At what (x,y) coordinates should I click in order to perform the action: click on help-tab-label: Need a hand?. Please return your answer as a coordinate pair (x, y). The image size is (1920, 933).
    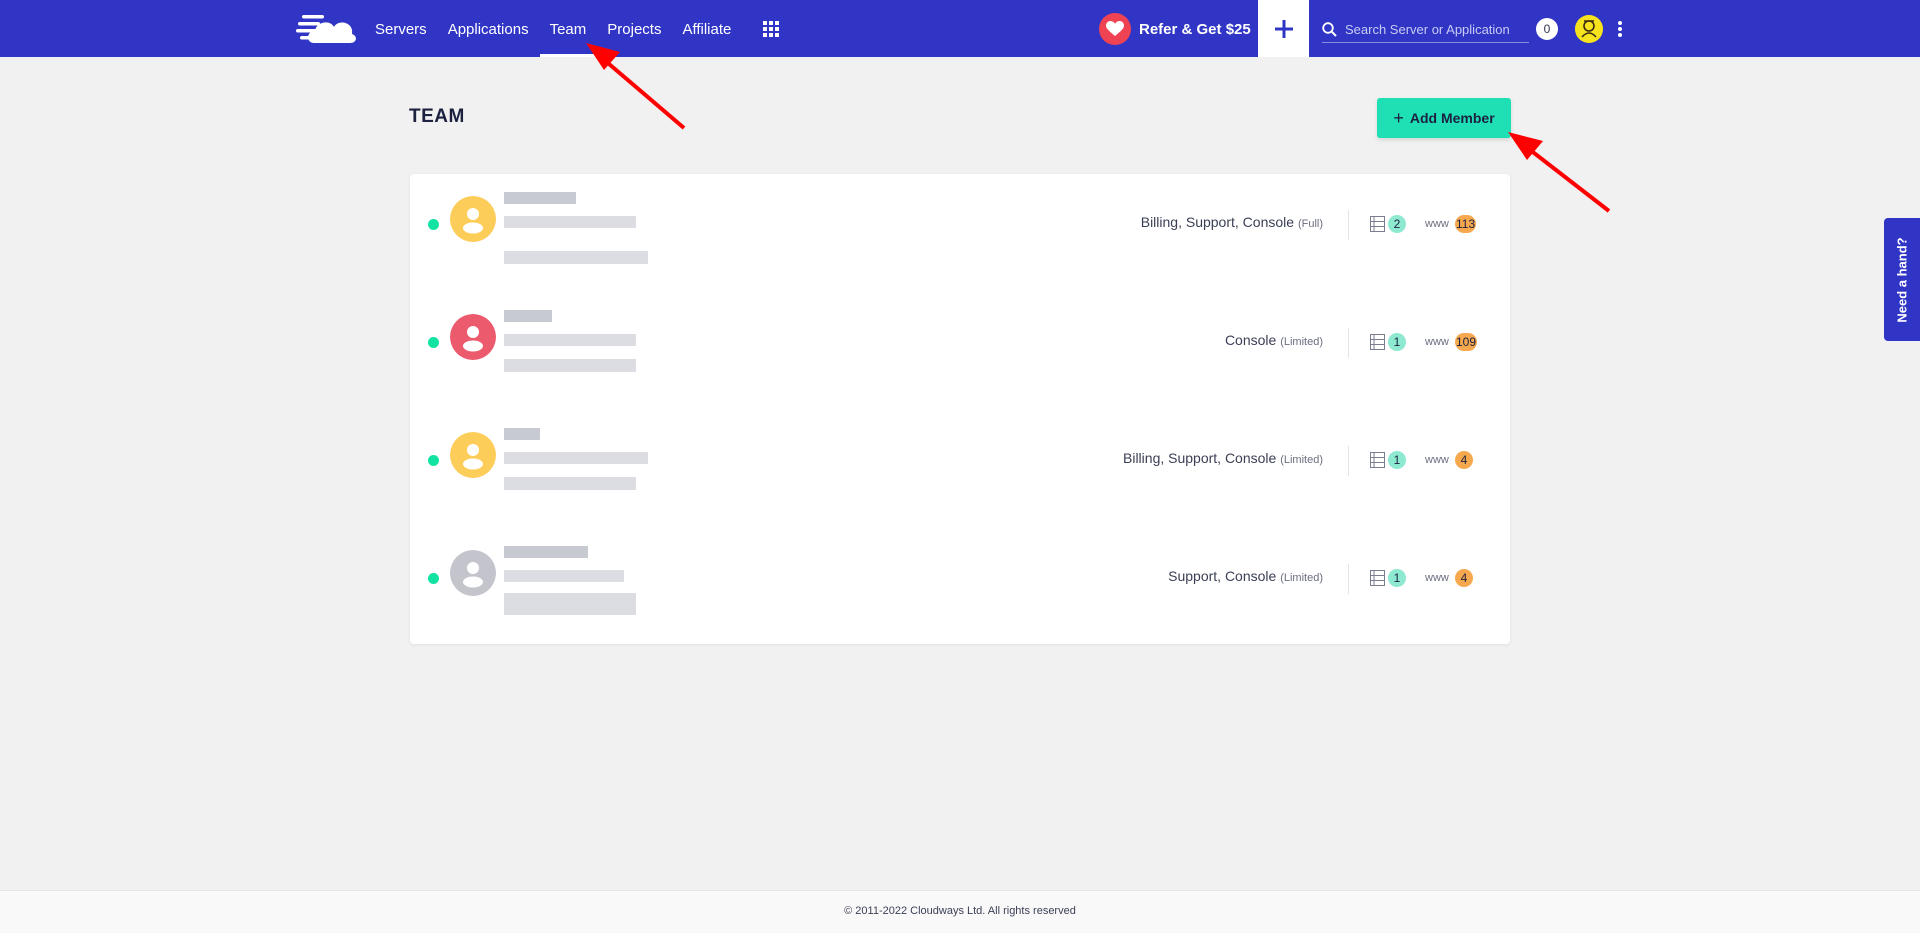
    Looking at the image, I should click on (1902, 279).